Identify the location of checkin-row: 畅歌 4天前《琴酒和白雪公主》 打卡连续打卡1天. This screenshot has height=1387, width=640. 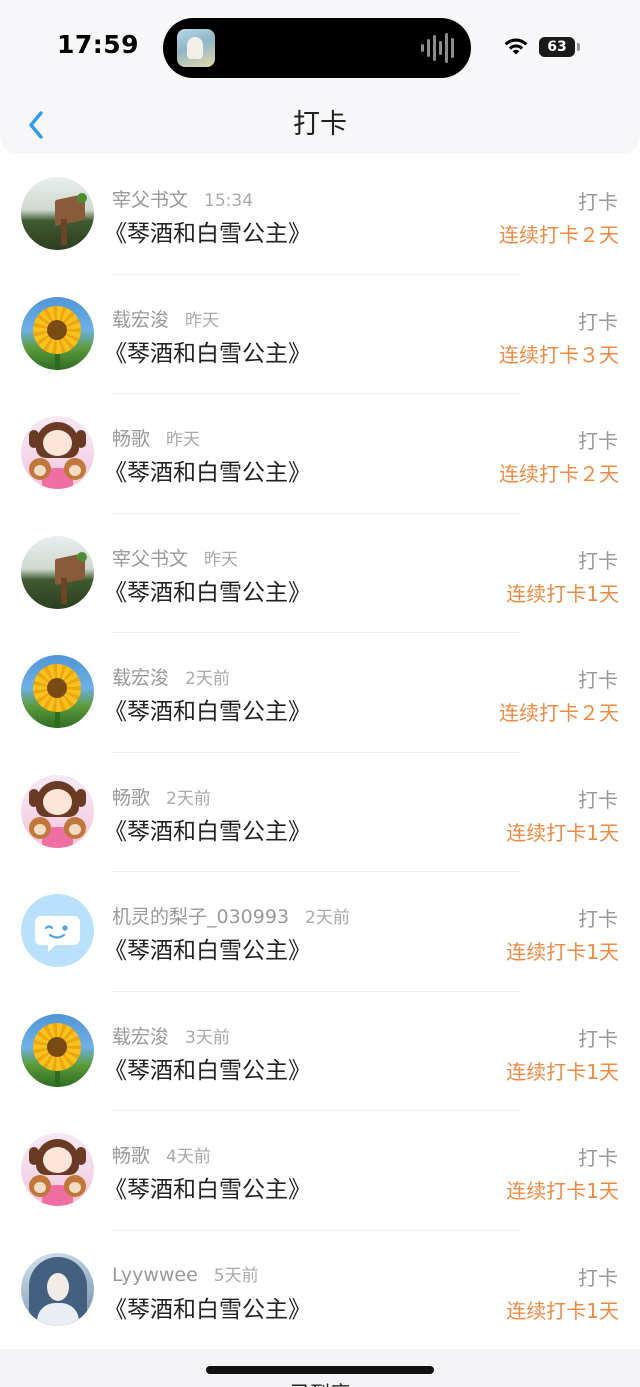
(320, 1171).